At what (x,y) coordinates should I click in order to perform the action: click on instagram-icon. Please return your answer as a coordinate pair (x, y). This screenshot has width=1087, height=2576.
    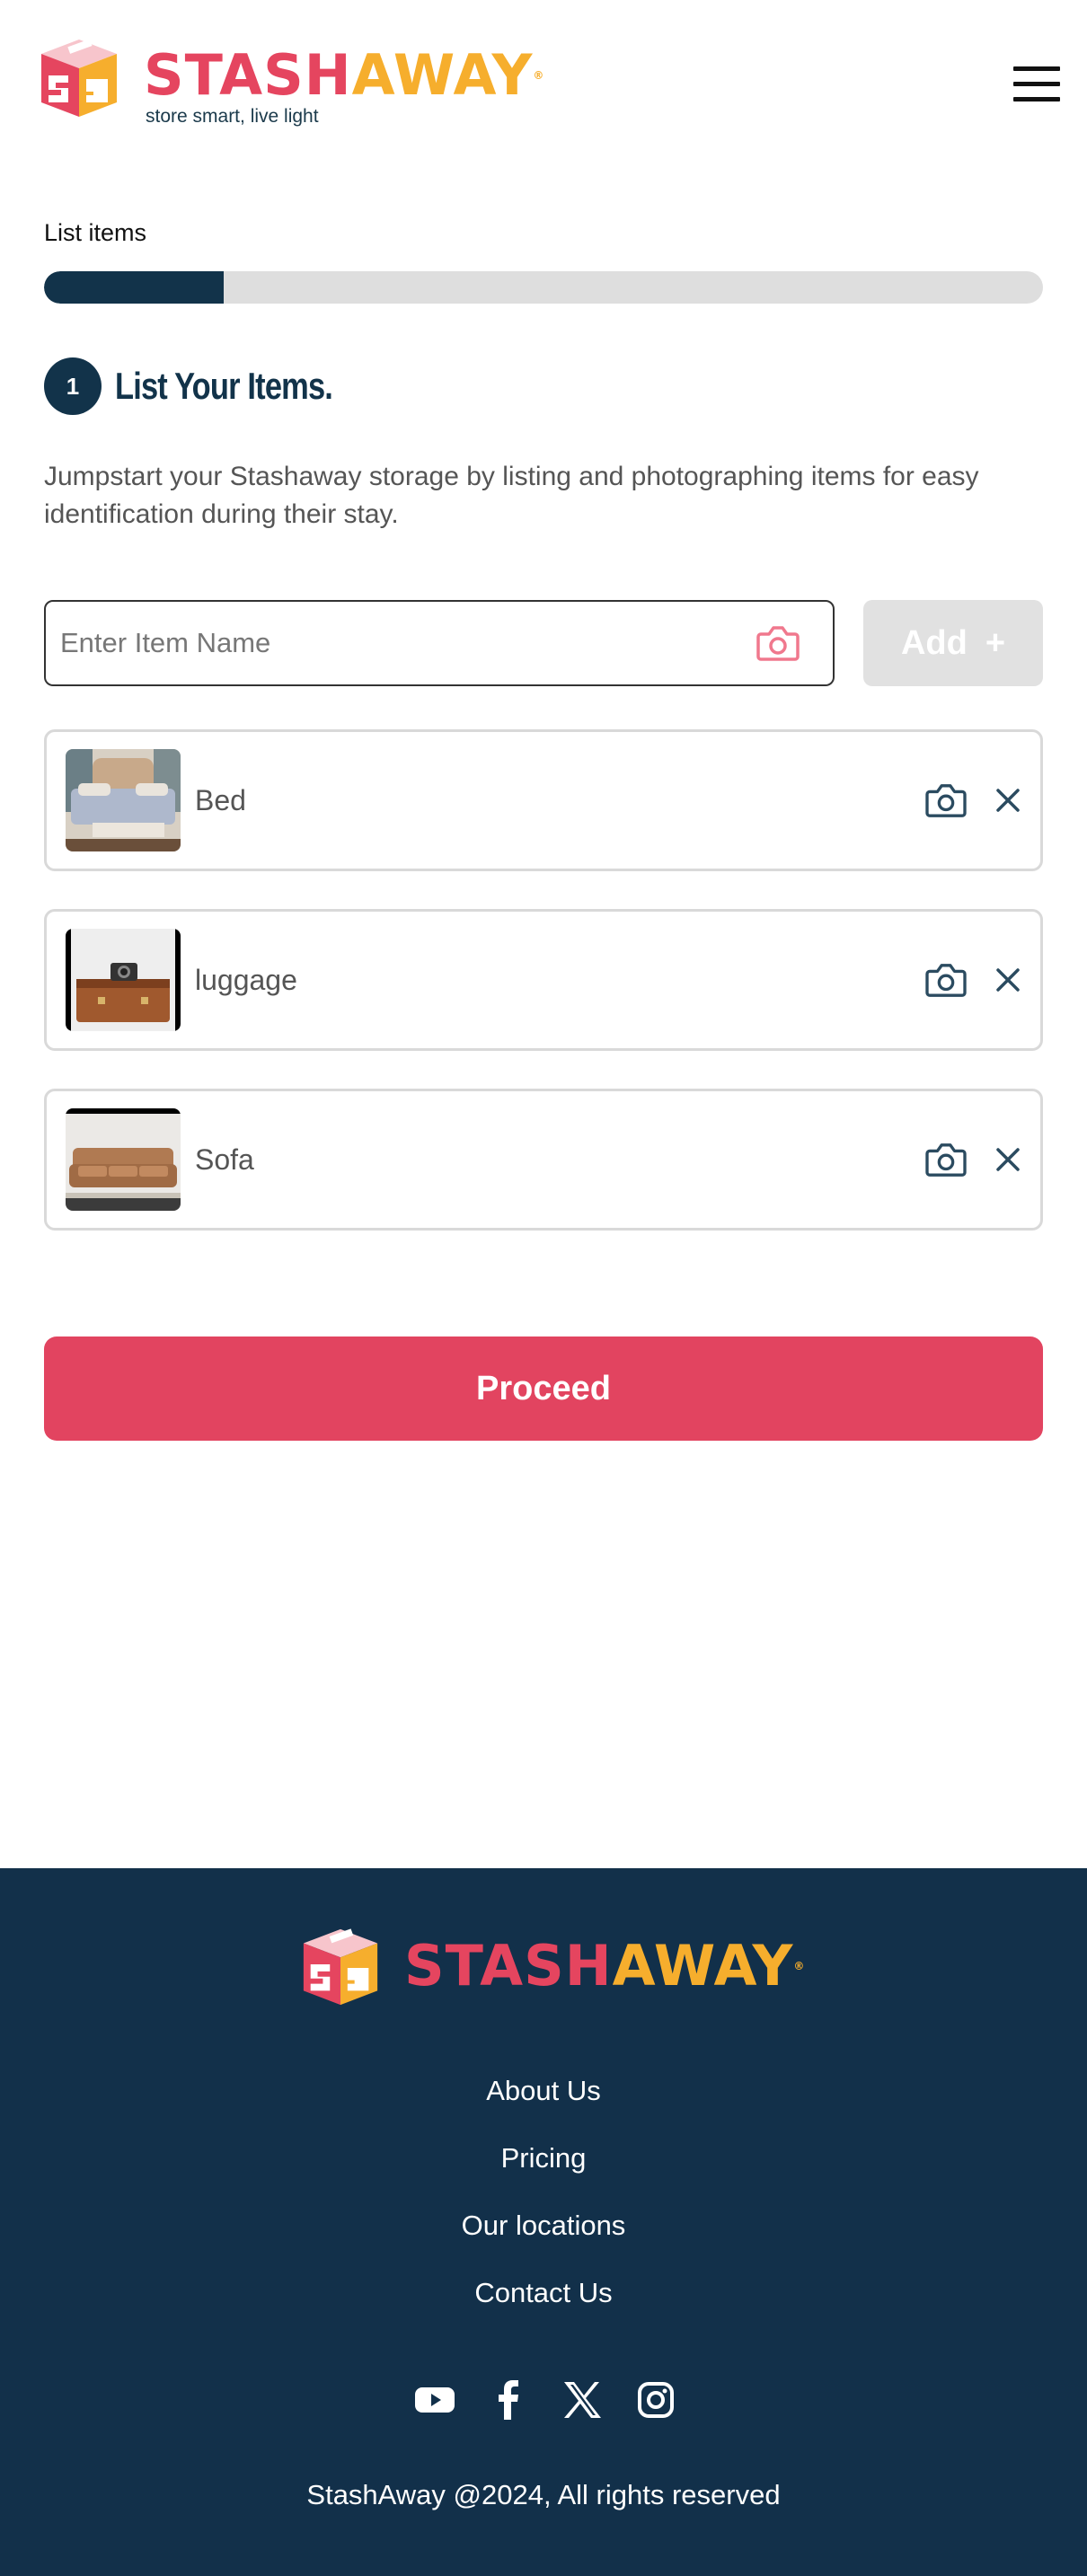
    Looking at the image, I should click on (656, 2400).